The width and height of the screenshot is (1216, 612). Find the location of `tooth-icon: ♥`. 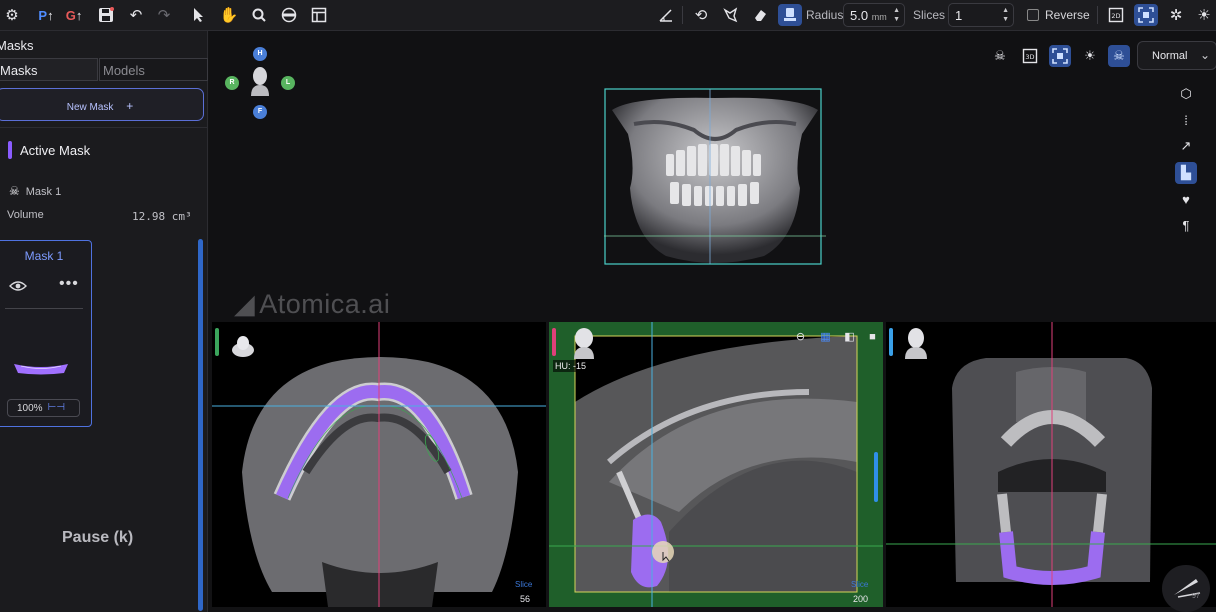

tooth-icon: ♥ is located at coordinates (1186, 199).